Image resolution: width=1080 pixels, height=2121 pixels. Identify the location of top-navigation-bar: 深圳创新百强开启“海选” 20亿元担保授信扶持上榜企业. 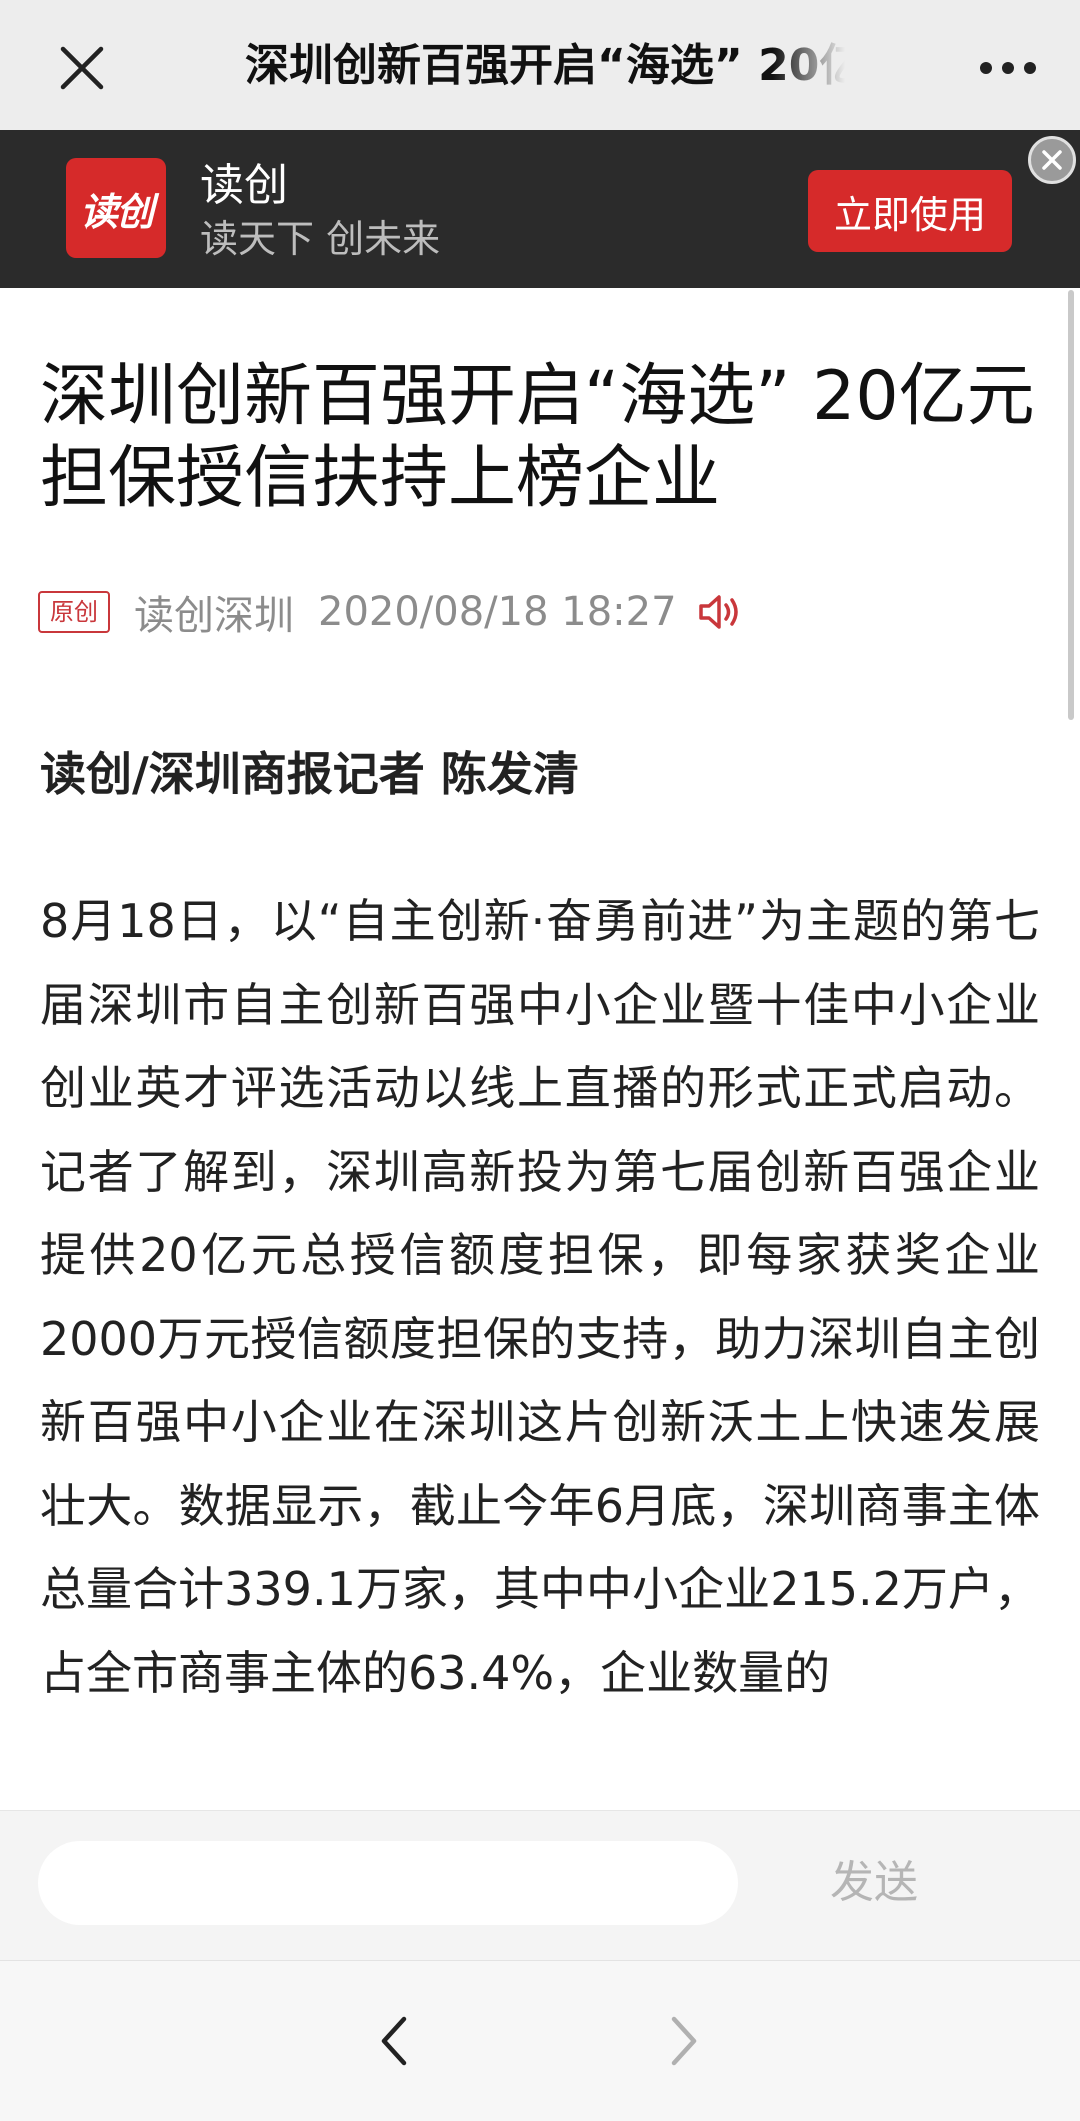
(540, 65).